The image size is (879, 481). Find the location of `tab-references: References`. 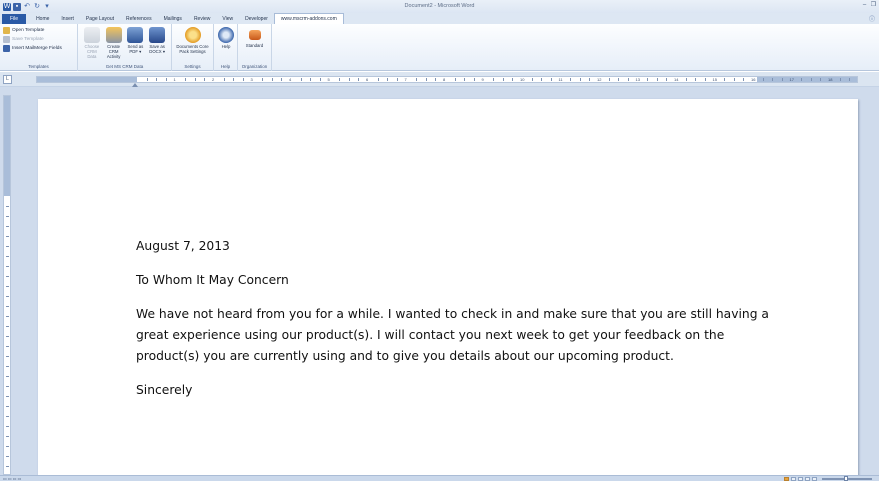

tab-references: References is located at coordinates (139, 19).